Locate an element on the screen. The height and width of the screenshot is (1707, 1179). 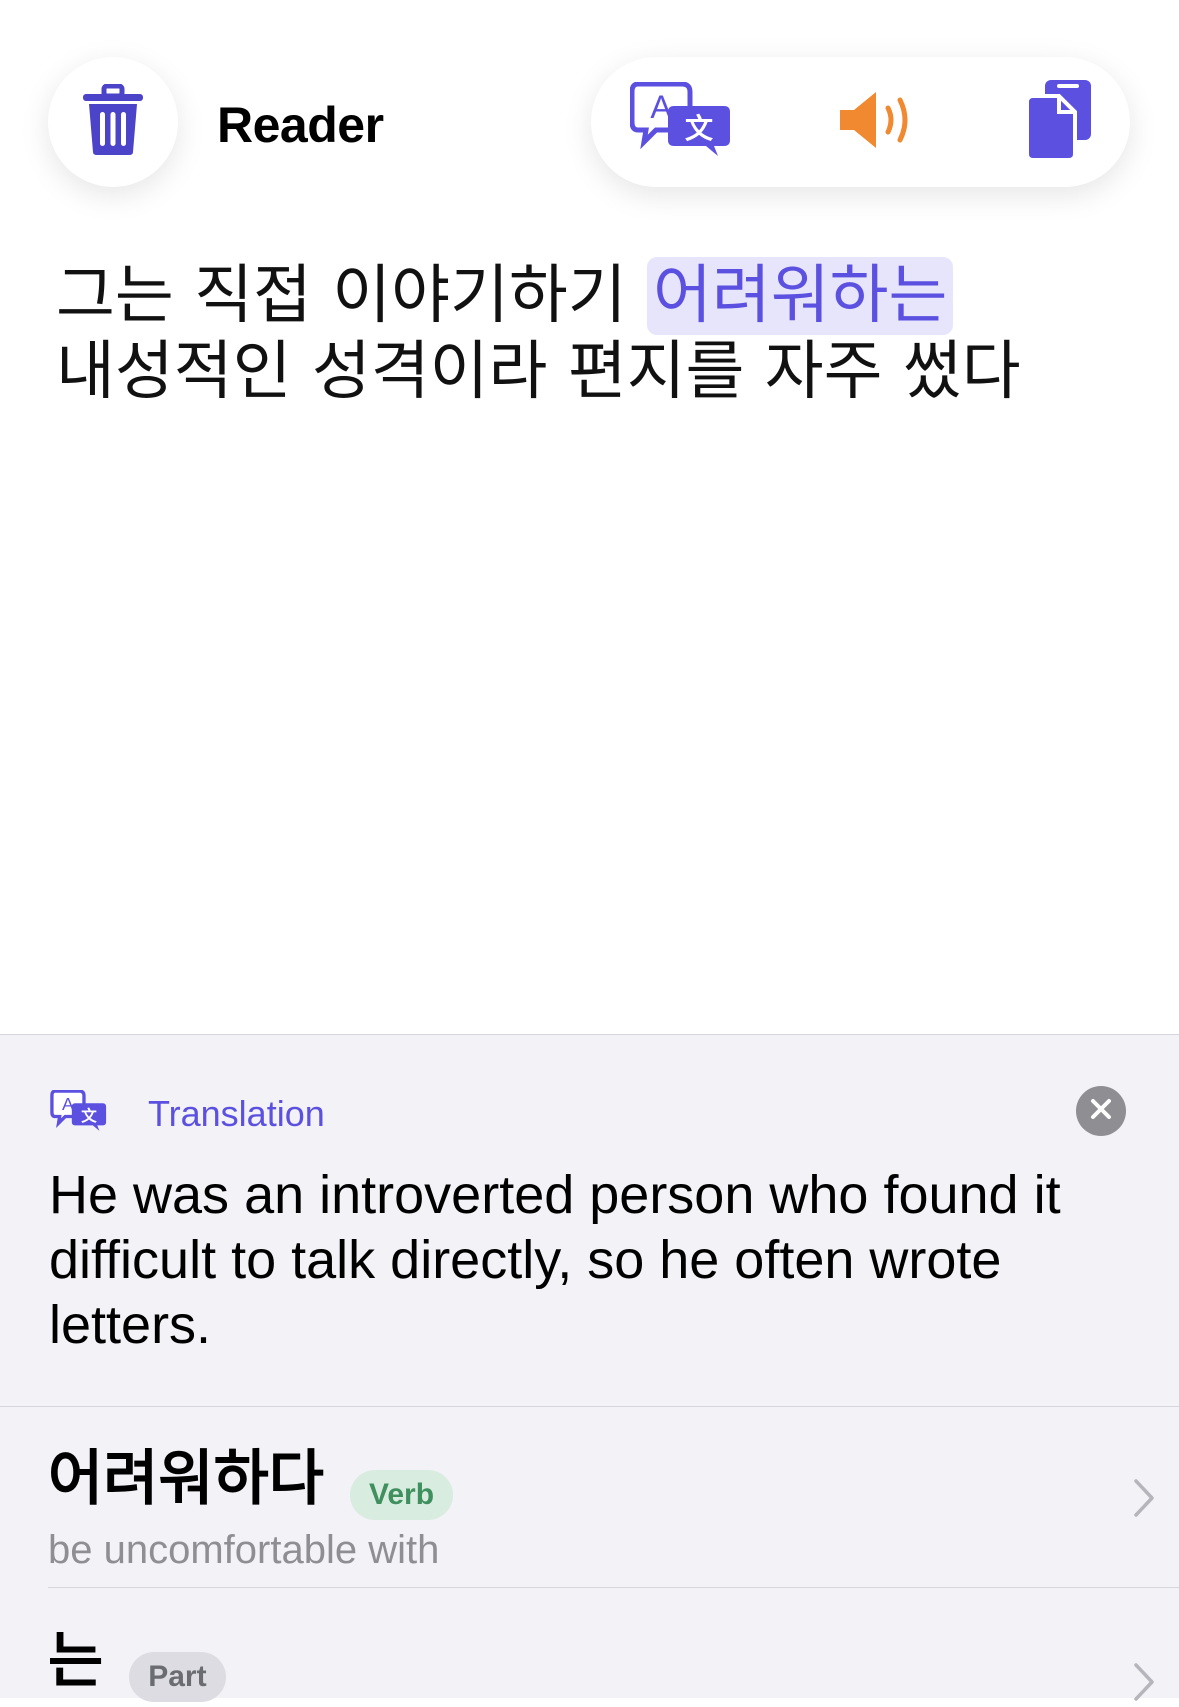
pos-badge: Part is located at coordinates (177, 1676).